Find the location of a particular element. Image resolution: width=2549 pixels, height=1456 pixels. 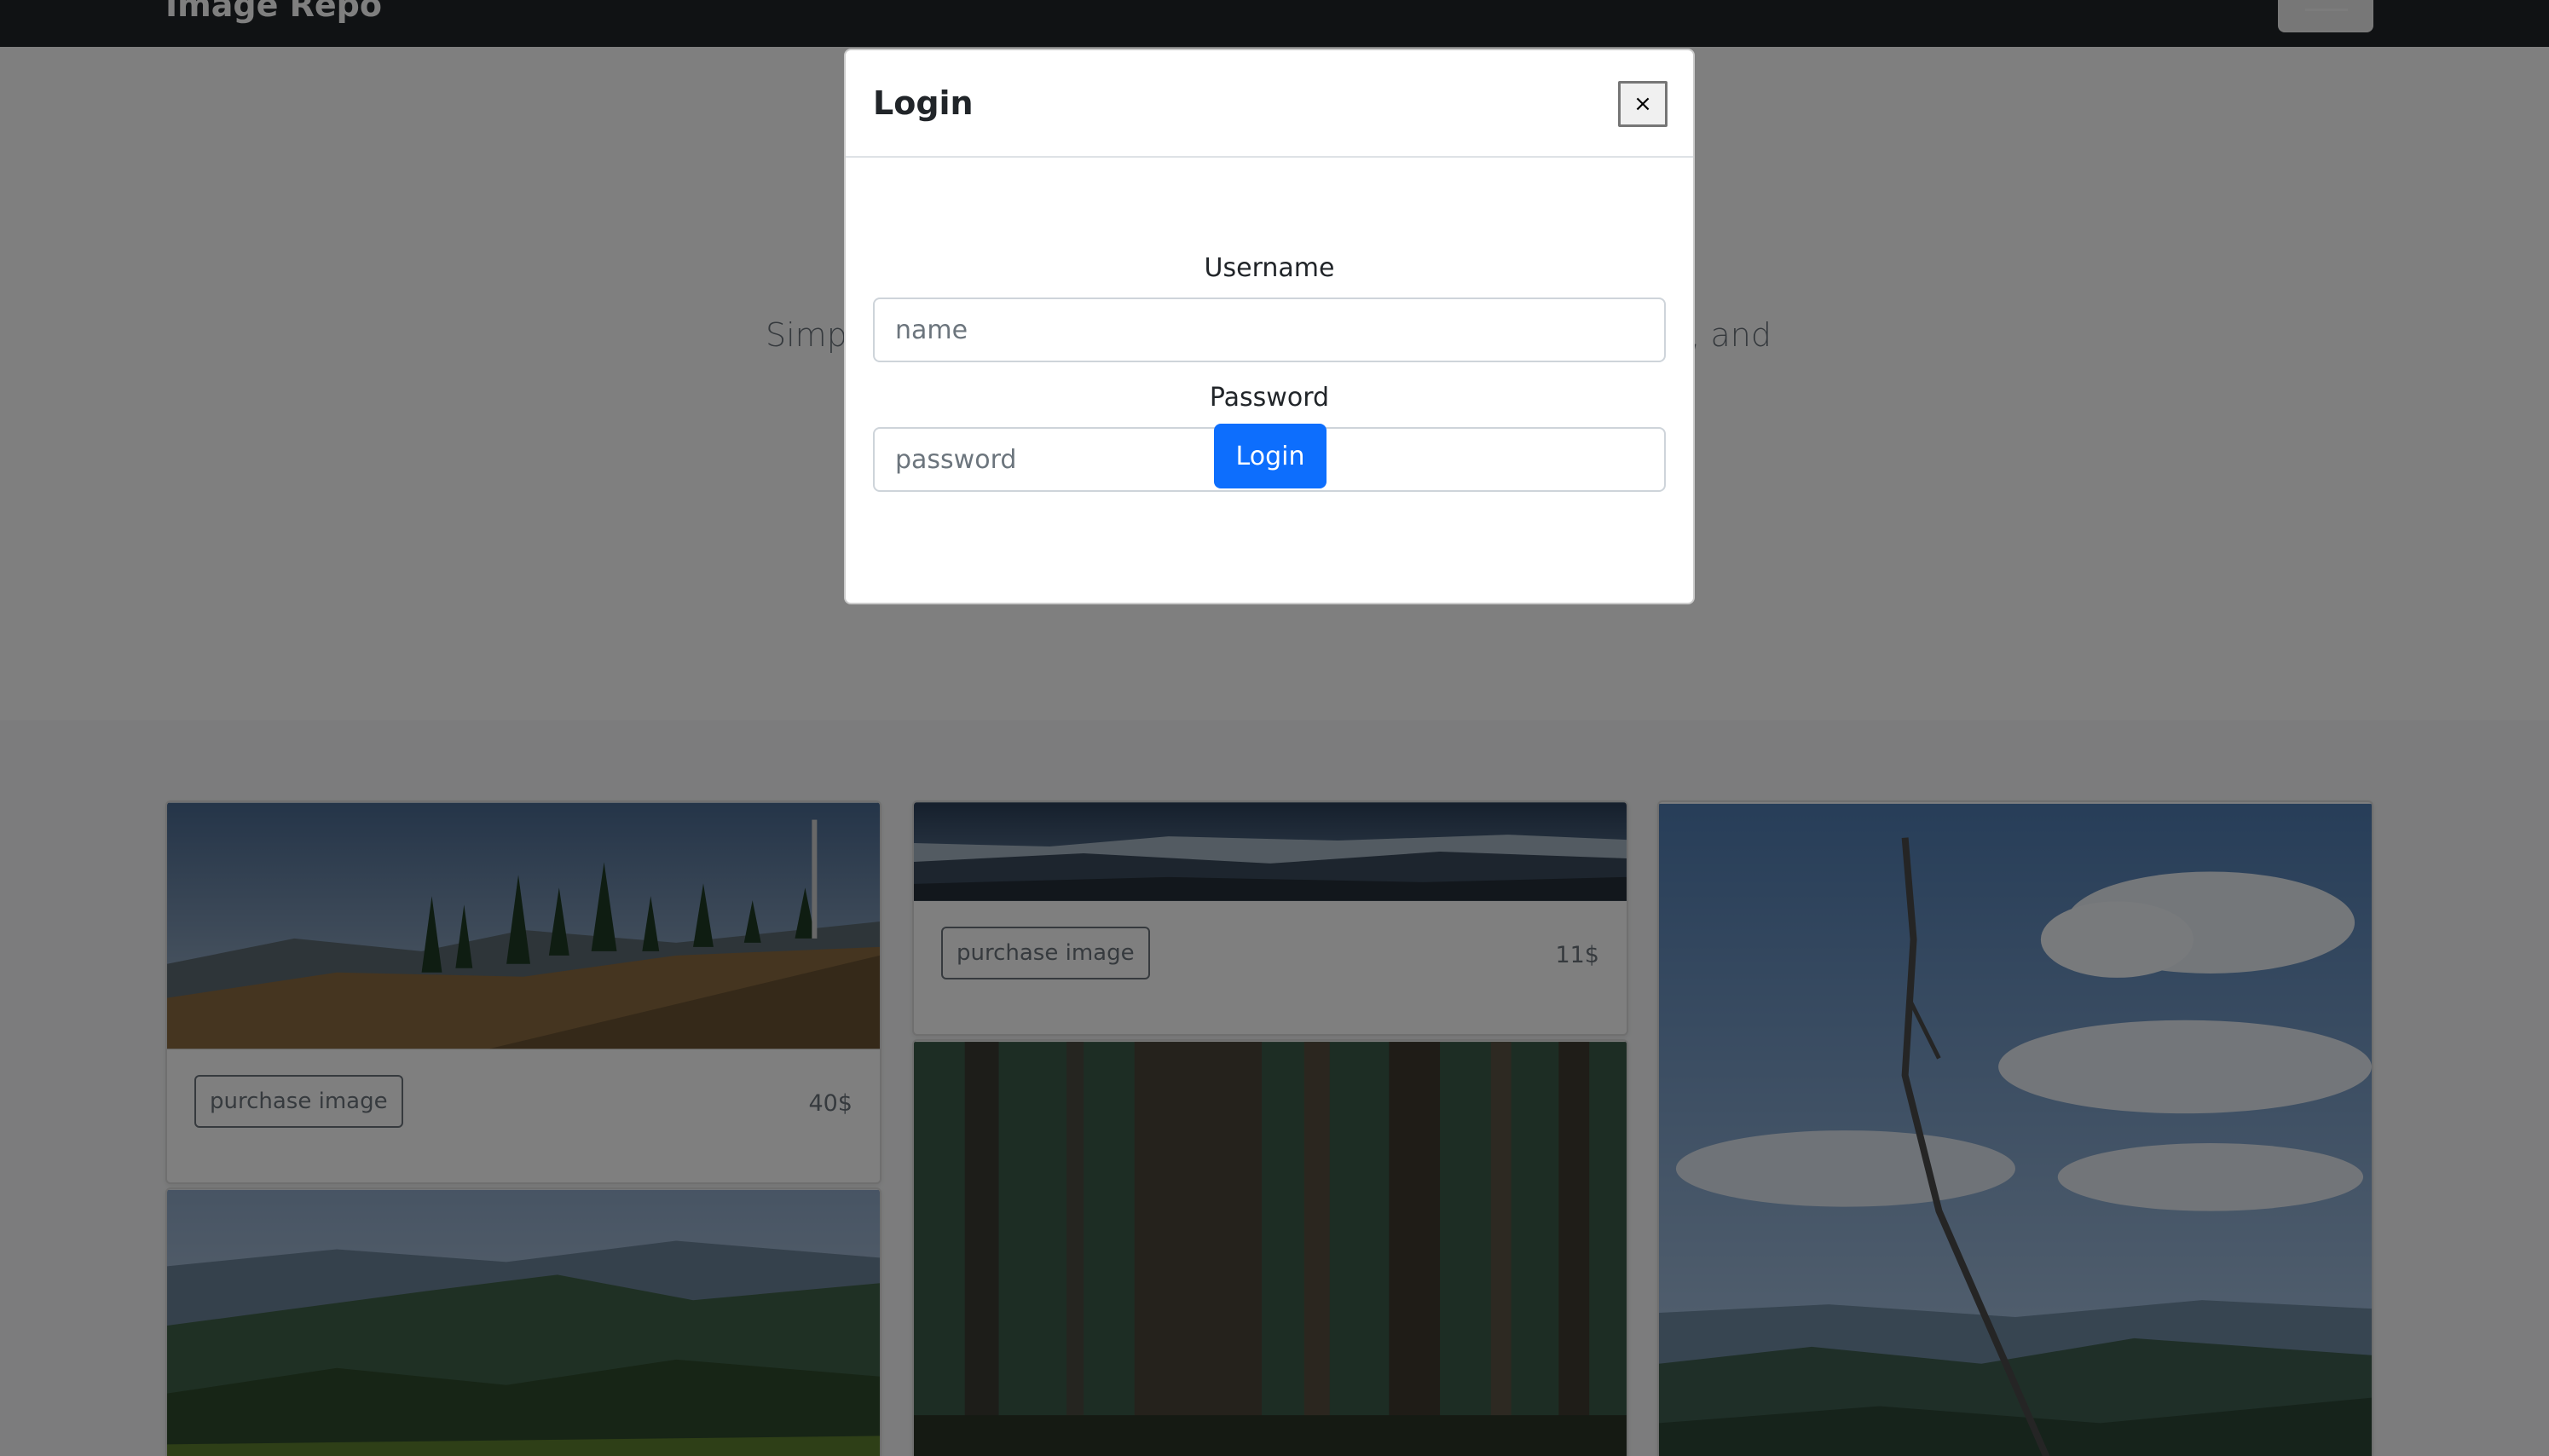

username-label: Username is located at coordinates (1269, 268).